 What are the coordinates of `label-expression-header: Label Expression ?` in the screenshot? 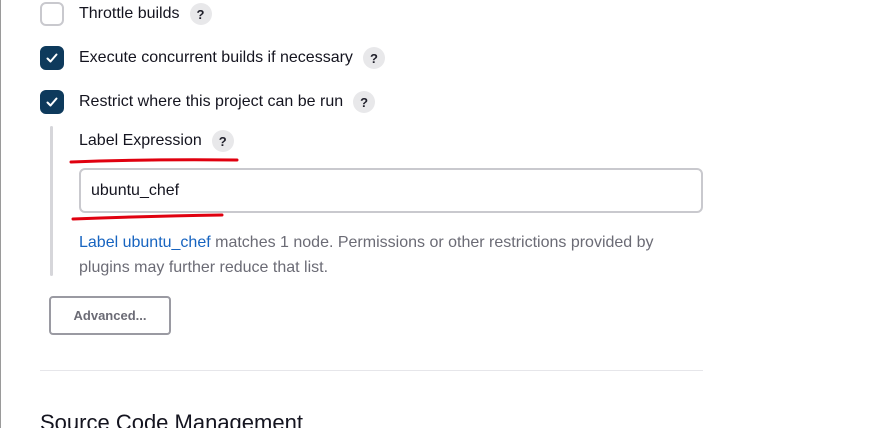 It's located at (156, 141).